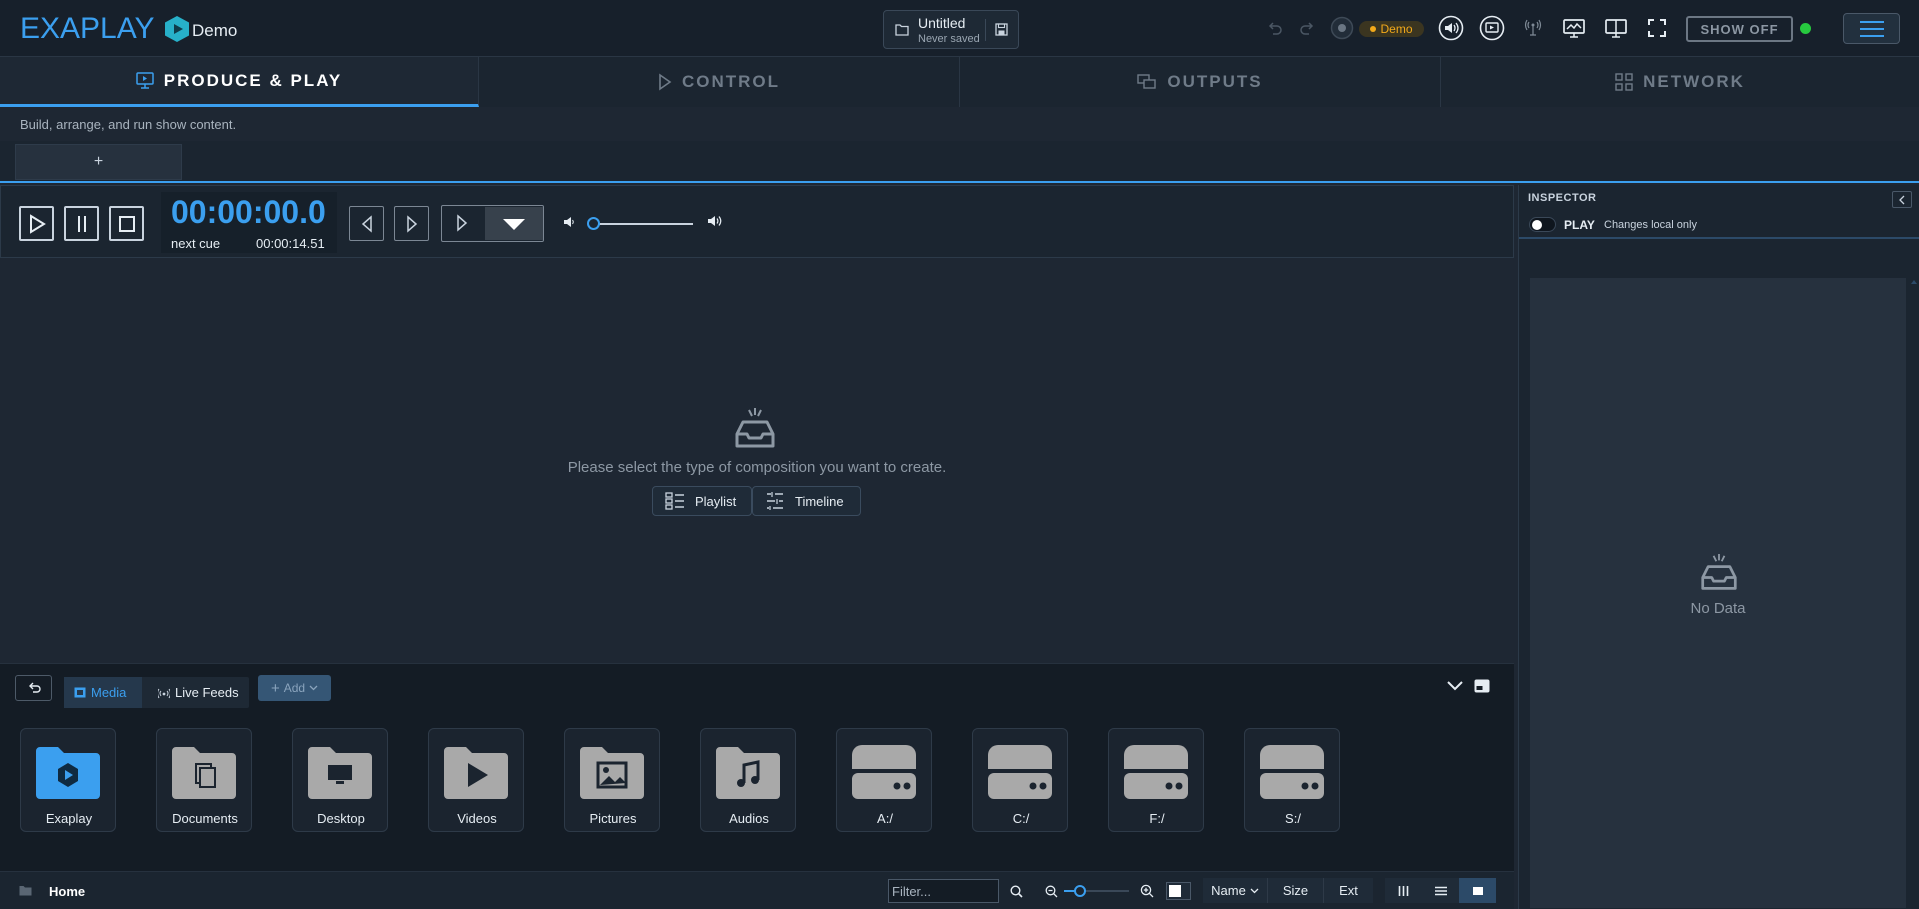 The width and height of the screenshot is (1919, 909). What do you see at coordinates (1396, 29) in the screenshot?
I see `demo-badge-label: Demo` at bounding box center [1396, 29].